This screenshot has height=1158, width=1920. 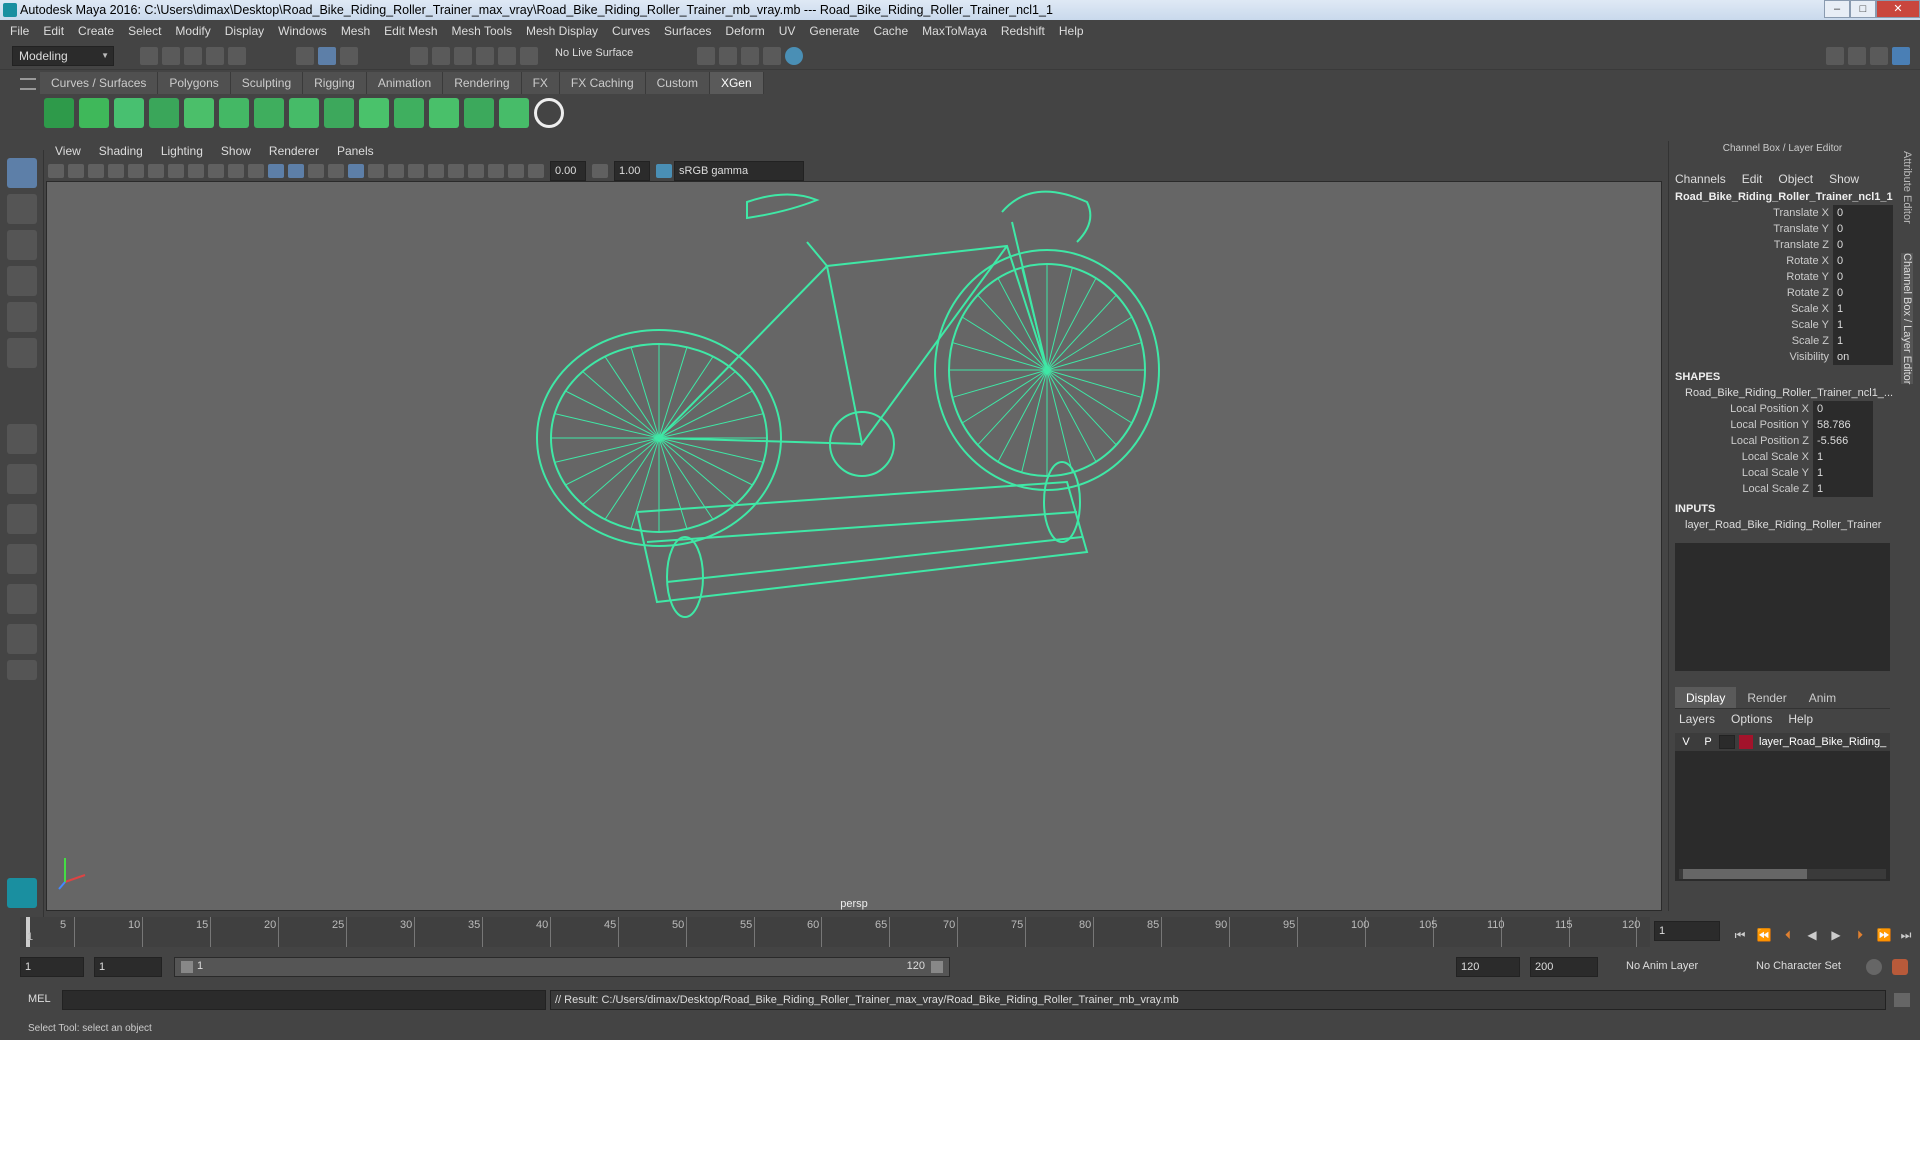 What do you see at coordinates (1844, 179) in the screenshot?
I see `channel-menu-show: Show` at bounding box center [1844, 179].